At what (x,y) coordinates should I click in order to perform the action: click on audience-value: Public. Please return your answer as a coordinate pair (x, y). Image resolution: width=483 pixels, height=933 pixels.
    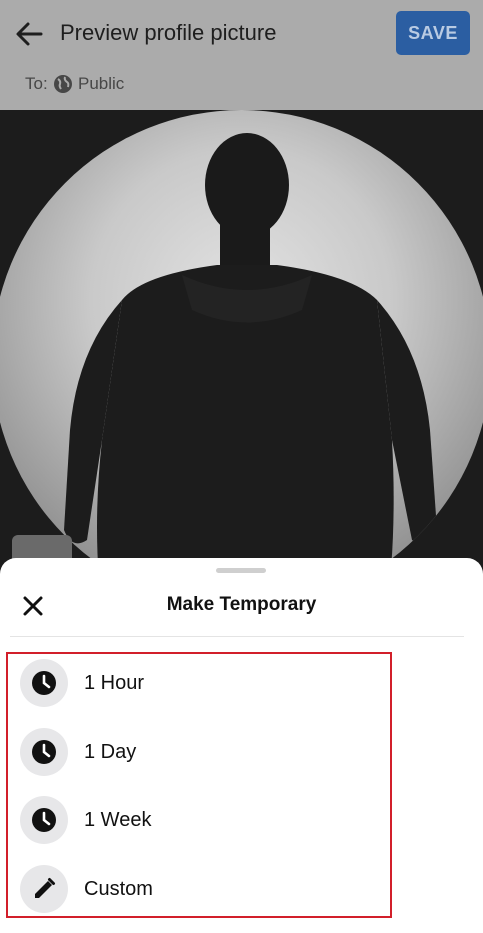
    Looking at the image, I should click on (101, 84).